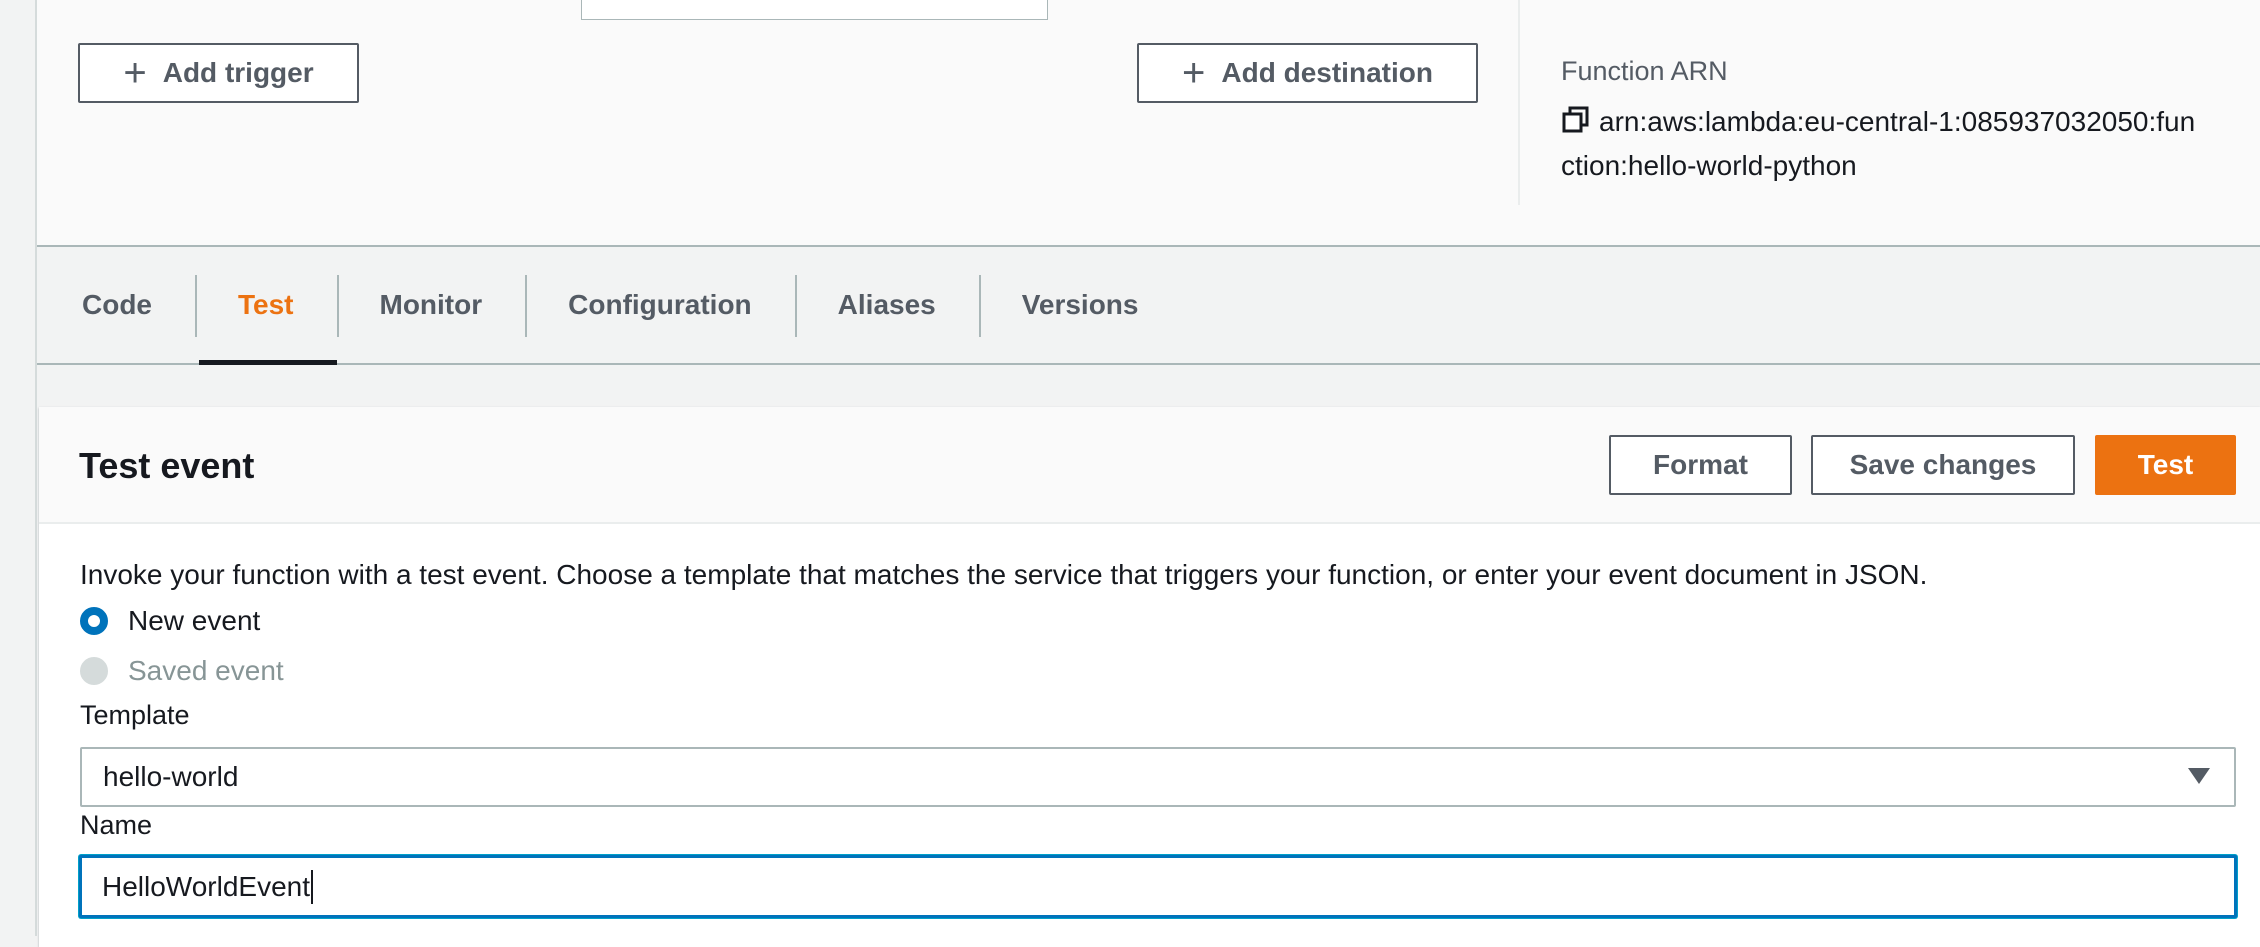 This screenshot has width=2260, height=947. Describe the element at coordinates (18, 468) in the screenshot. I see `left-edge-rail` at that location.